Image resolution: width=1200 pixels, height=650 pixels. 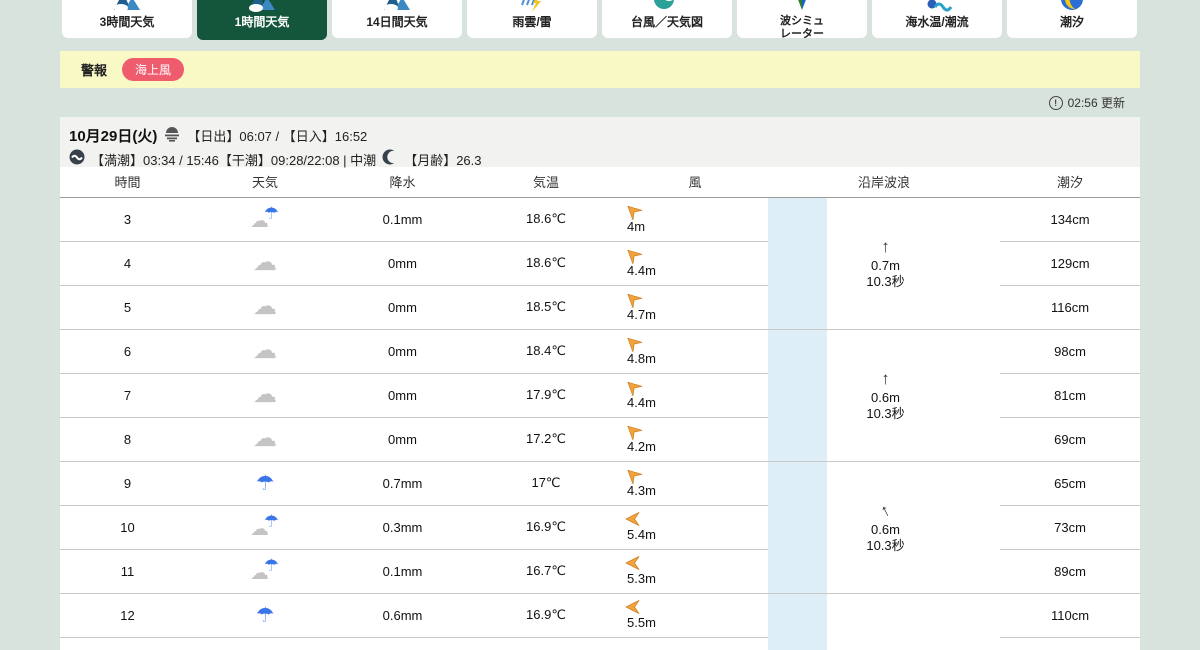 What do you see at coordinates (127, 439) in the screenshot?
I see `hour-cell: 8` at bounding box center [127, 439].